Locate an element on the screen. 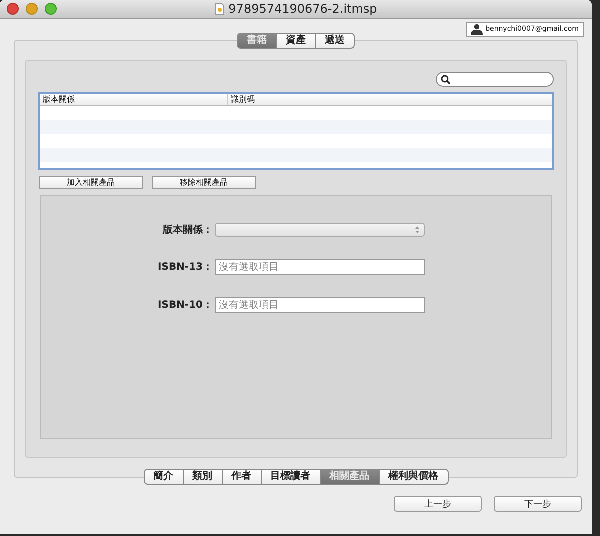  field-label: 版本關係： is located at coordinates (188, 230).